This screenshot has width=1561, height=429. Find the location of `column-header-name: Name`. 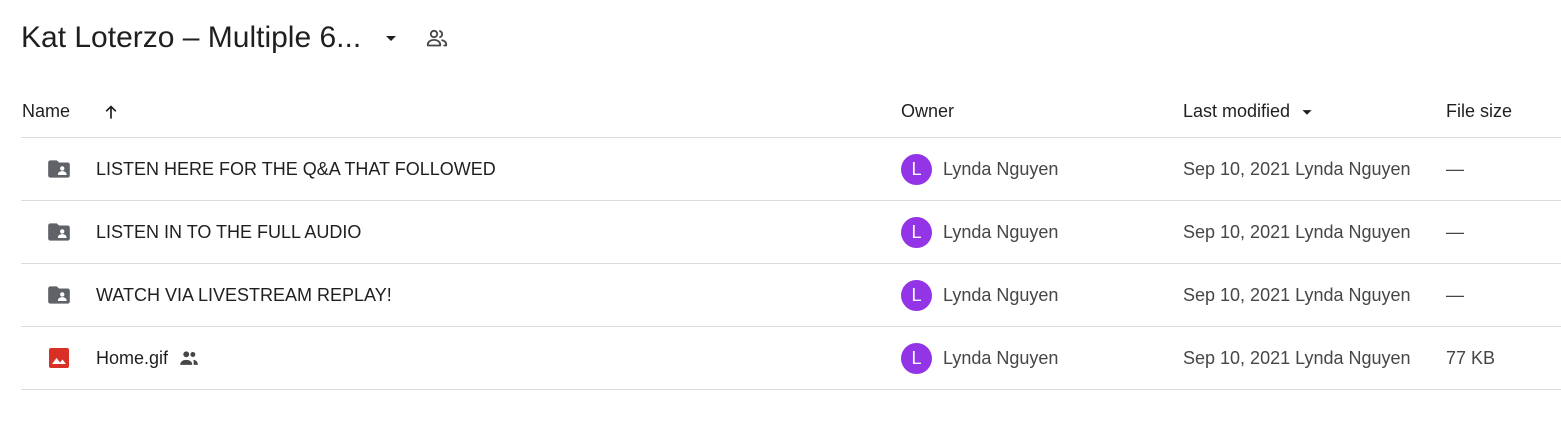

column-header-name: Name is located at coordinates (46, 111).